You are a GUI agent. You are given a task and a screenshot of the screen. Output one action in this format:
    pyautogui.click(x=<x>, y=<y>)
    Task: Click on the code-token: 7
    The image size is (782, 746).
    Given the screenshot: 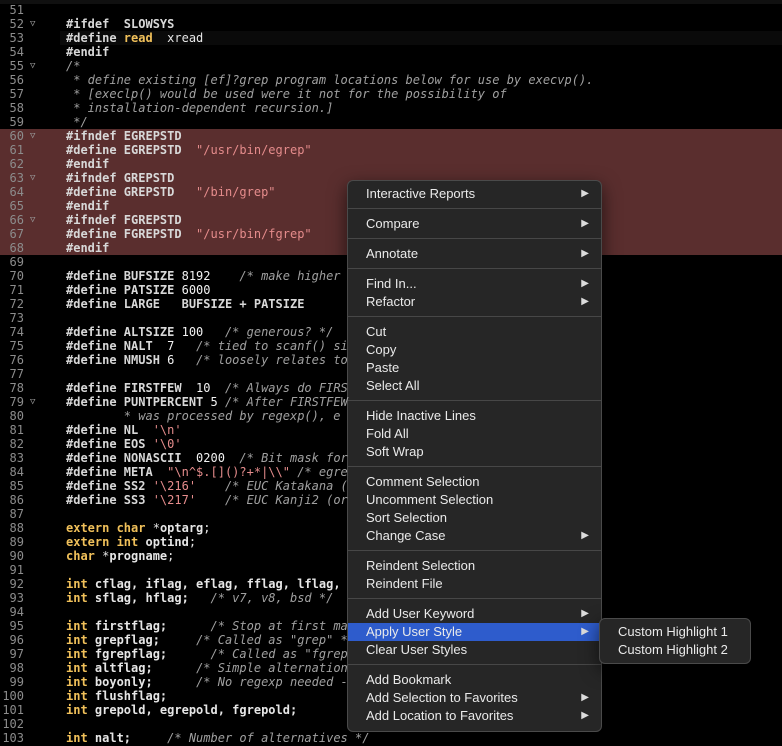 What is the action you would take?
    pyautogui.click(x=182, y=346)
    